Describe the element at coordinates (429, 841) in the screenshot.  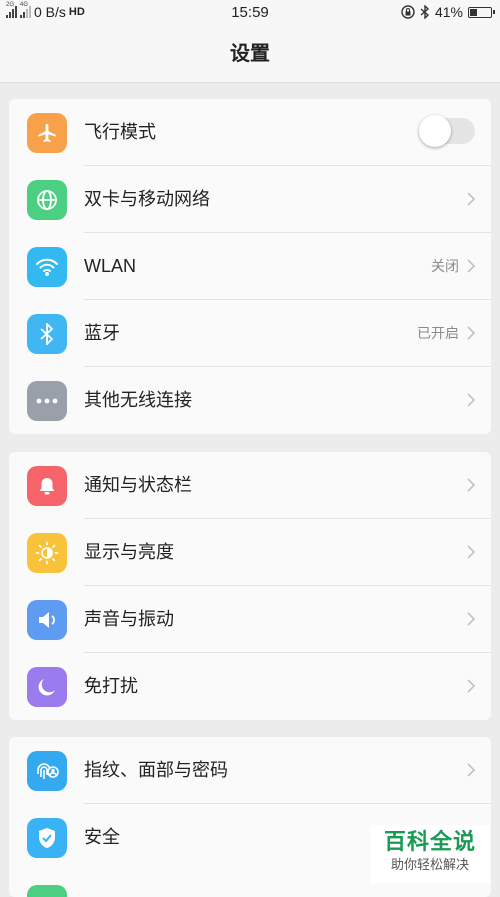
I see `watermark-title: 百科全说` at that location.